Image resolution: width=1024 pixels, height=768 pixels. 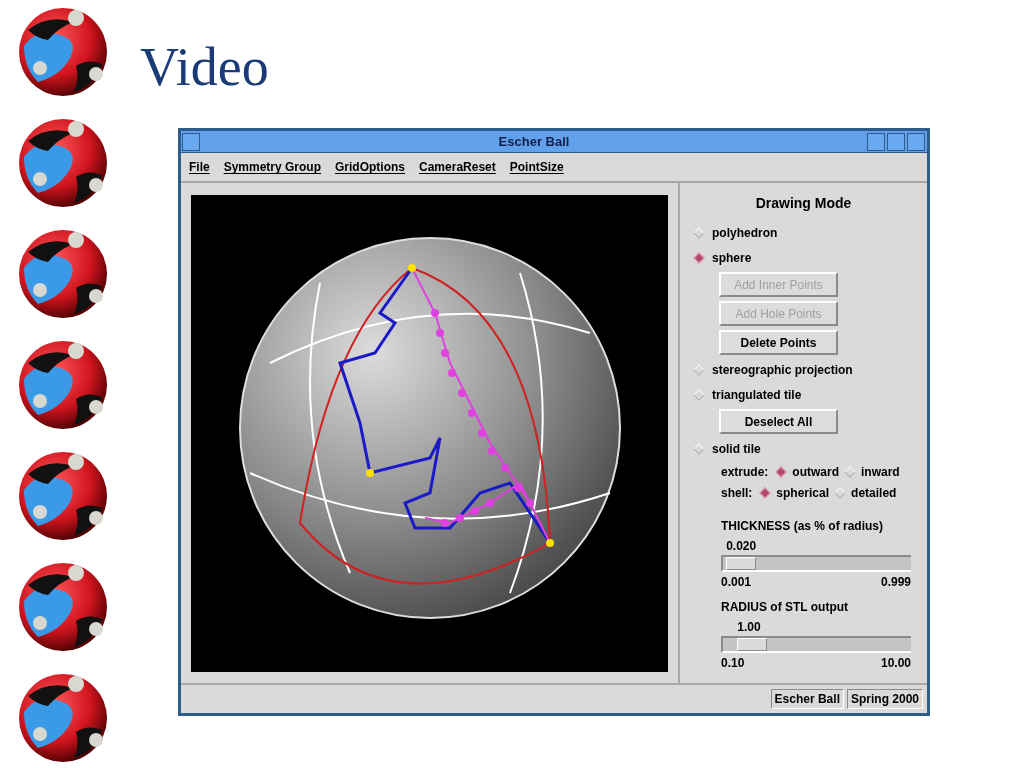 I want to click on panel-heading: Drawing Mode, so click(x=803, y=203).